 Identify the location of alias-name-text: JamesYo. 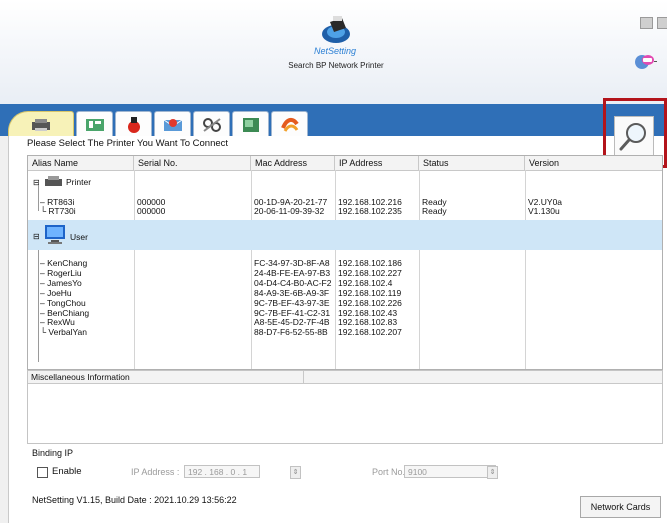
(64, 282).